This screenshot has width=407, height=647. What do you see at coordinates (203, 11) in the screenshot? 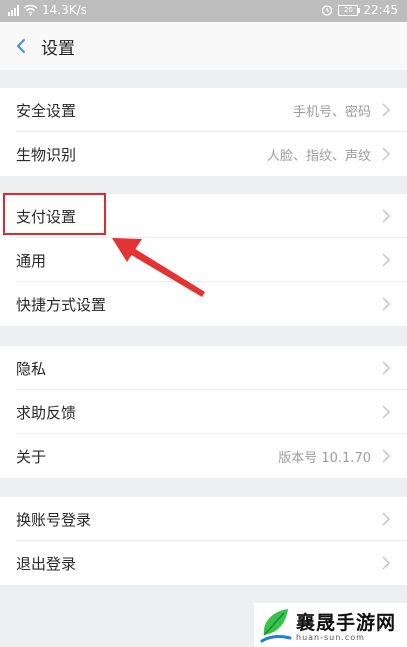
I see `status-bar: 14.3K/s 20 22:45` at bounding box center [203, 11].